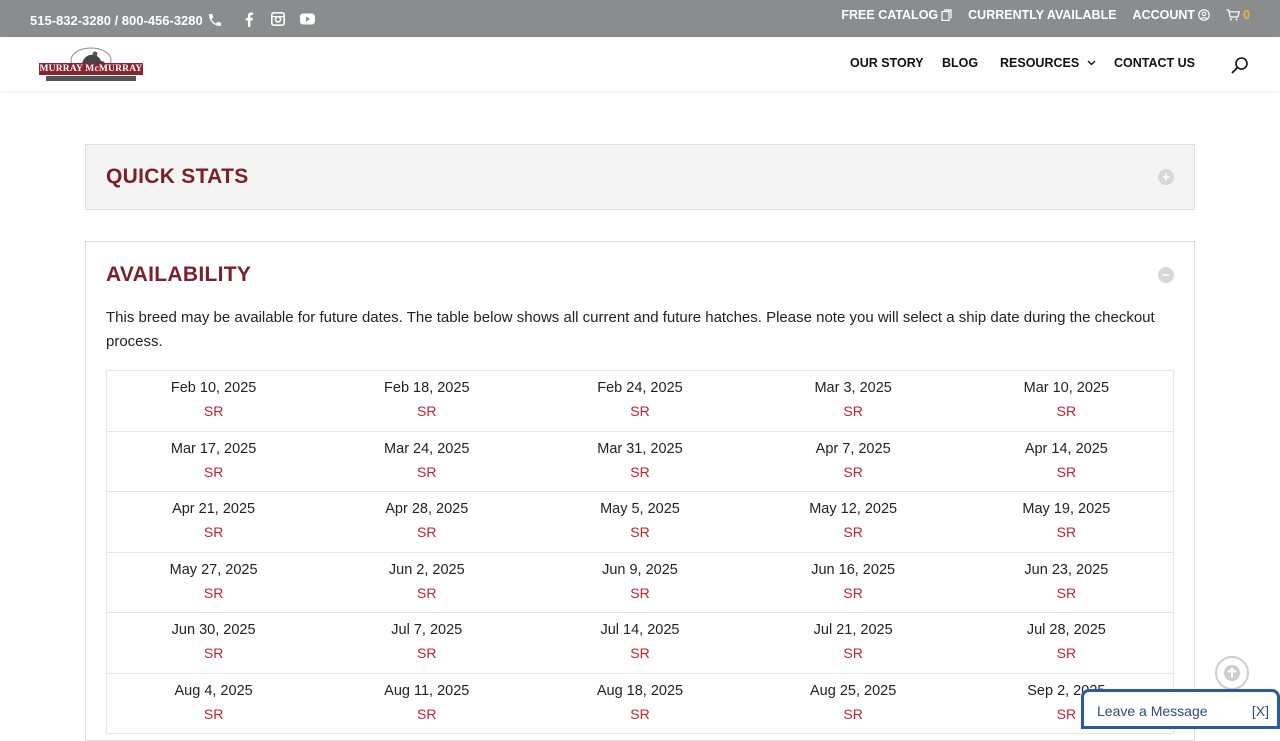  I want to click on chat-widget: Leave a Message [X], so click(1180, 709).